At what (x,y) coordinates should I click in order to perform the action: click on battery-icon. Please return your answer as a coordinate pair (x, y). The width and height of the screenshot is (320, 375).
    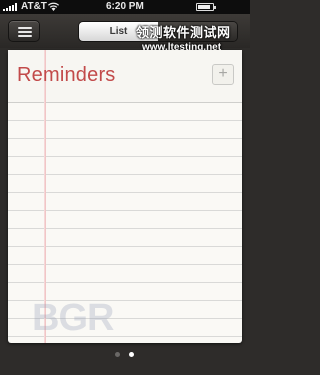
    Looking at the image, I should click on (206, 7).